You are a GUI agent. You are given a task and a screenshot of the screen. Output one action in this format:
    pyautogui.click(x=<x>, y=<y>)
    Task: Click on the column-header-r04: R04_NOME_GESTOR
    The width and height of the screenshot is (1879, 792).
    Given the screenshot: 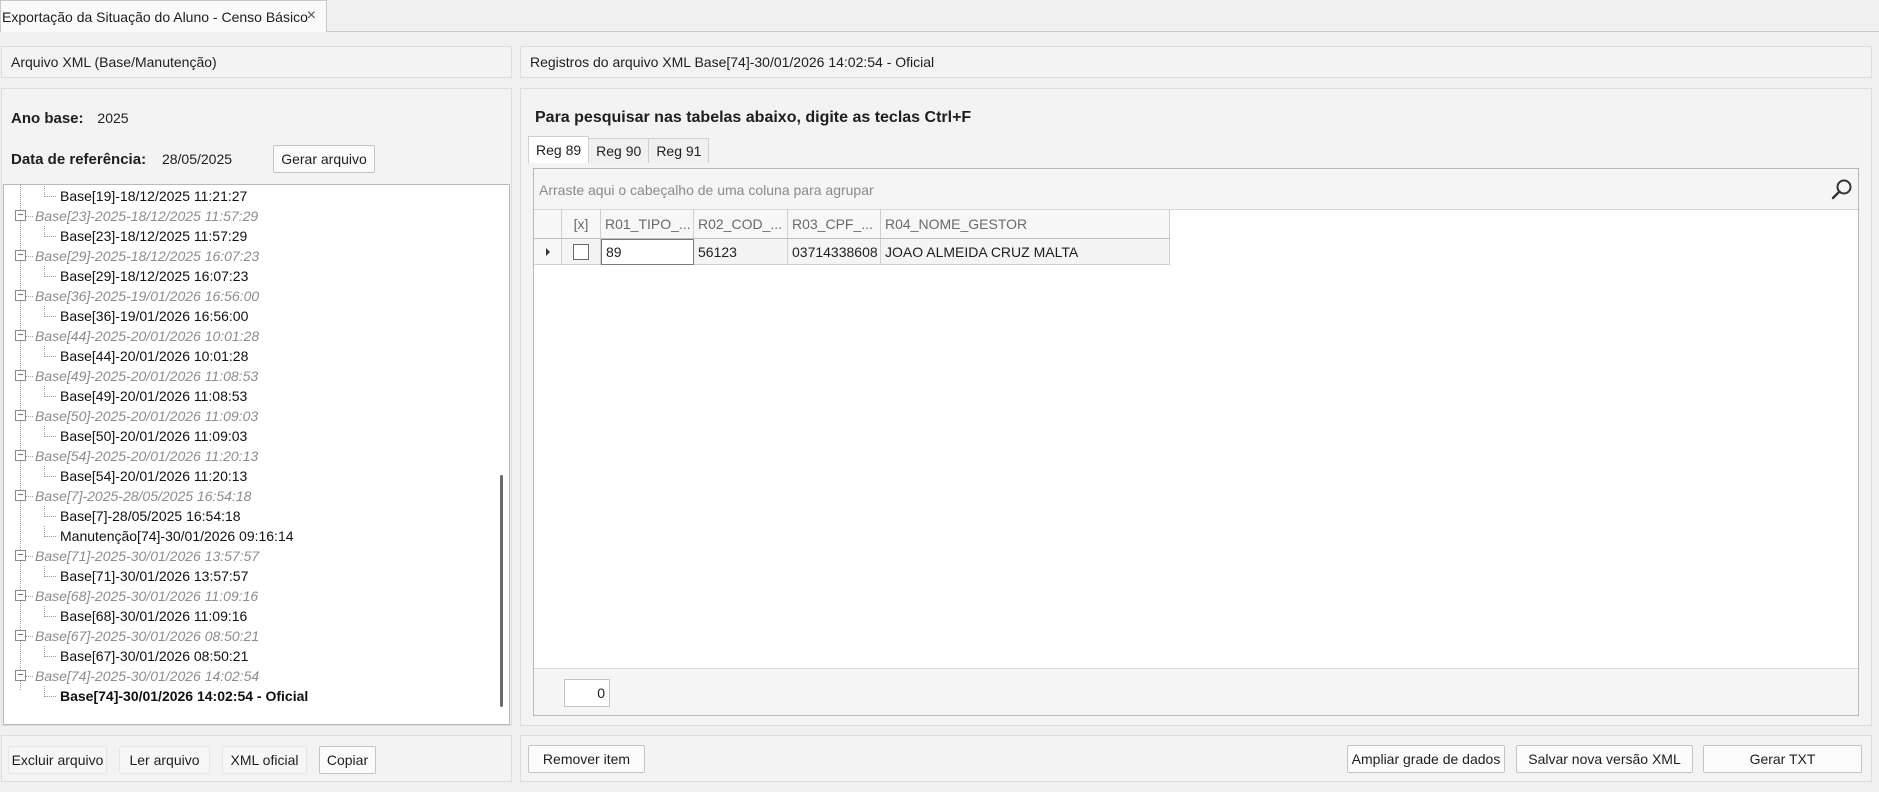 What is the action you would take?
    pyautogui.click(x=1025, y=224)
    